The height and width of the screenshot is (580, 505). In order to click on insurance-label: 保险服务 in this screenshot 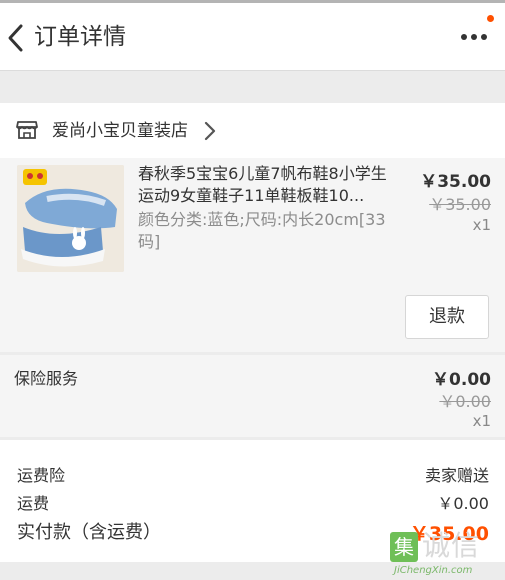, I will do `click(46, 378)`.